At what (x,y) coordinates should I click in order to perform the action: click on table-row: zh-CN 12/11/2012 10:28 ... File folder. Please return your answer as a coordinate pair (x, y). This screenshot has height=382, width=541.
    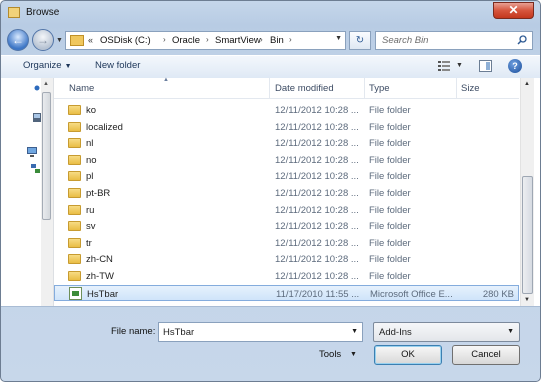
    Looking at the image, I should click on (286, 259).